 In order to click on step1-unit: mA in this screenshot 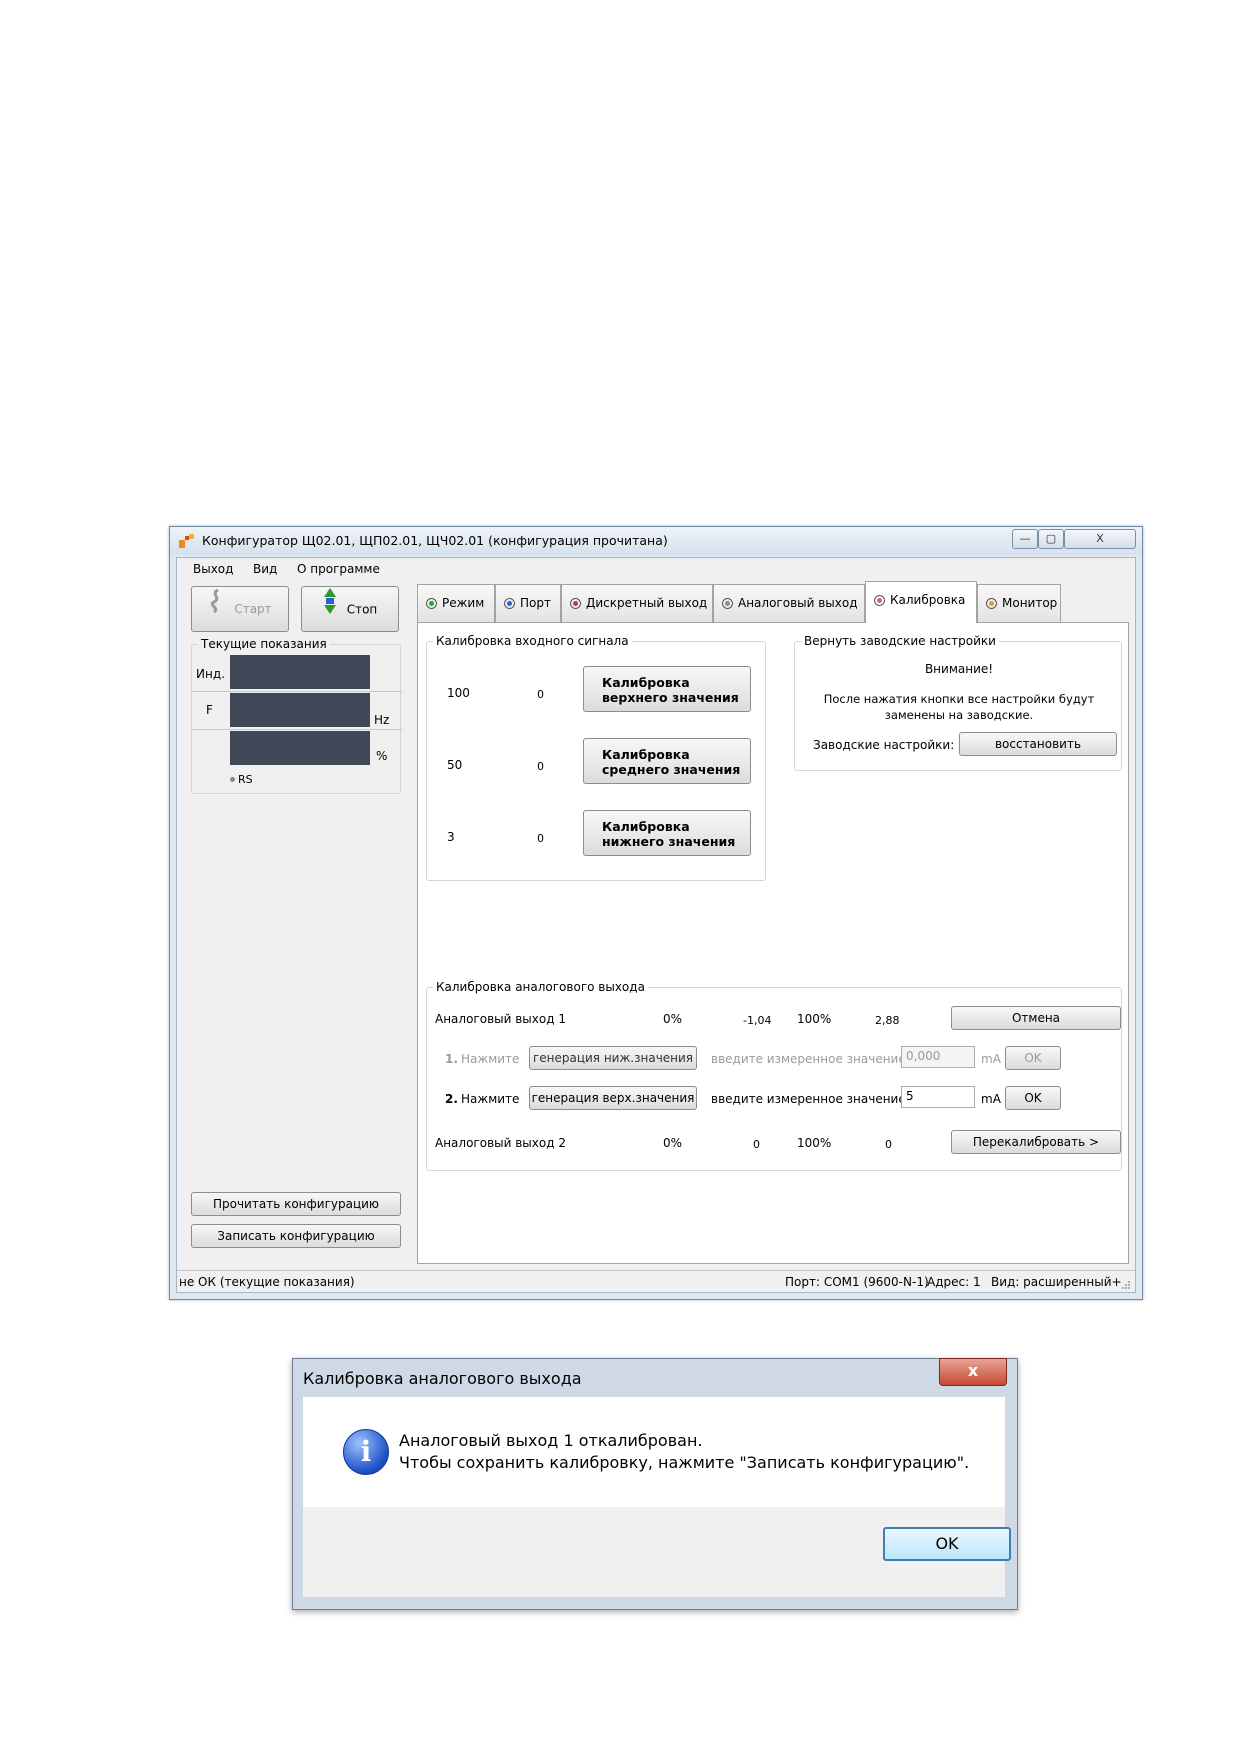, I will do `click(991, 1059)`.